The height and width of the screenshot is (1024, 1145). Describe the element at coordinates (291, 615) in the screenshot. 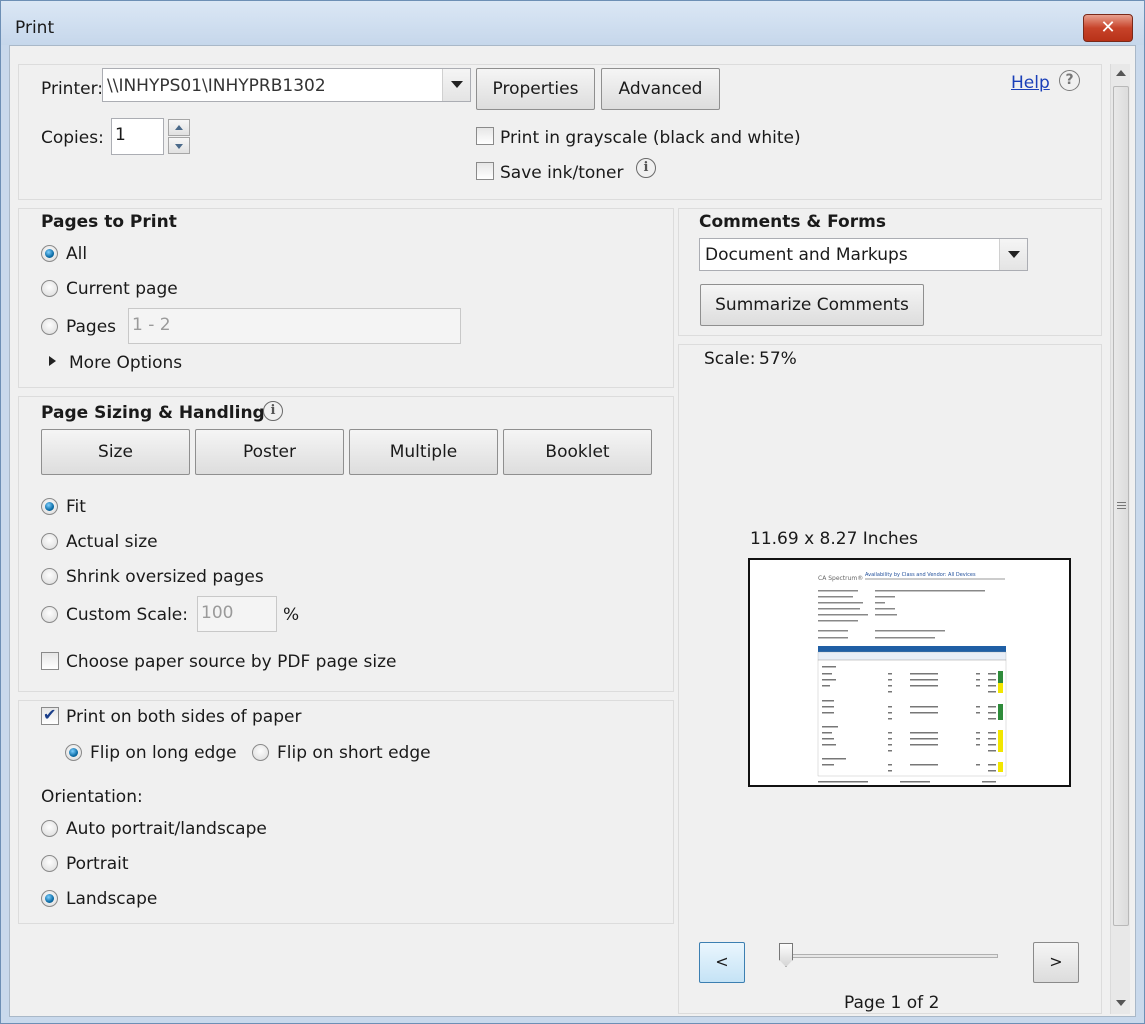

I see `custom-scale-unit: %` at that location.